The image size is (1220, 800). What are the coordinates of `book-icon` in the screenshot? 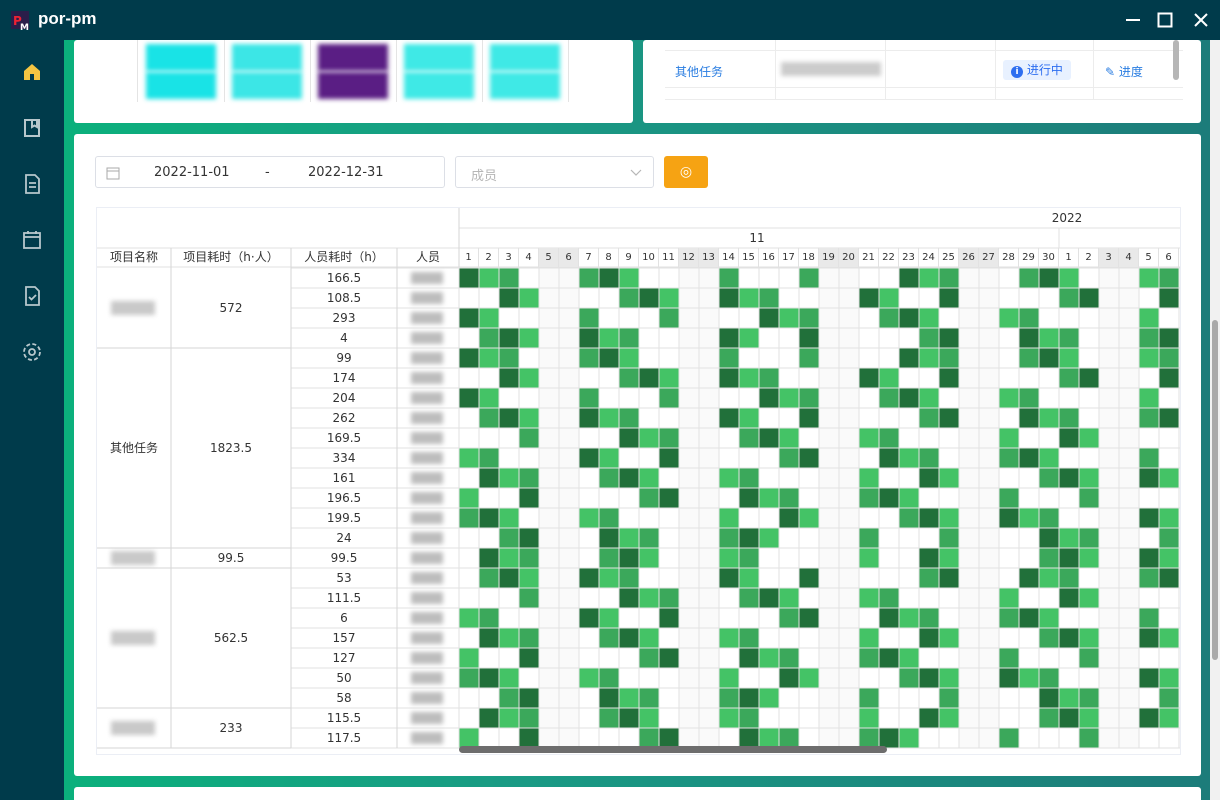 It's located at (32, 128).